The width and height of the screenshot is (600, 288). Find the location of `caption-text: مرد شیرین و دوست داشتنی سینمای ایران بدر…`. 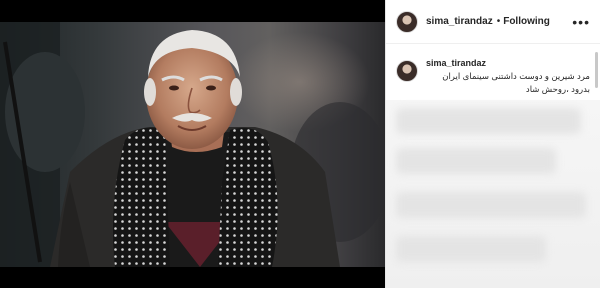

caption-text: مرد شیرین و دوست داشتنی سینمای ایران بدر… is located at coordinates (516, 82).